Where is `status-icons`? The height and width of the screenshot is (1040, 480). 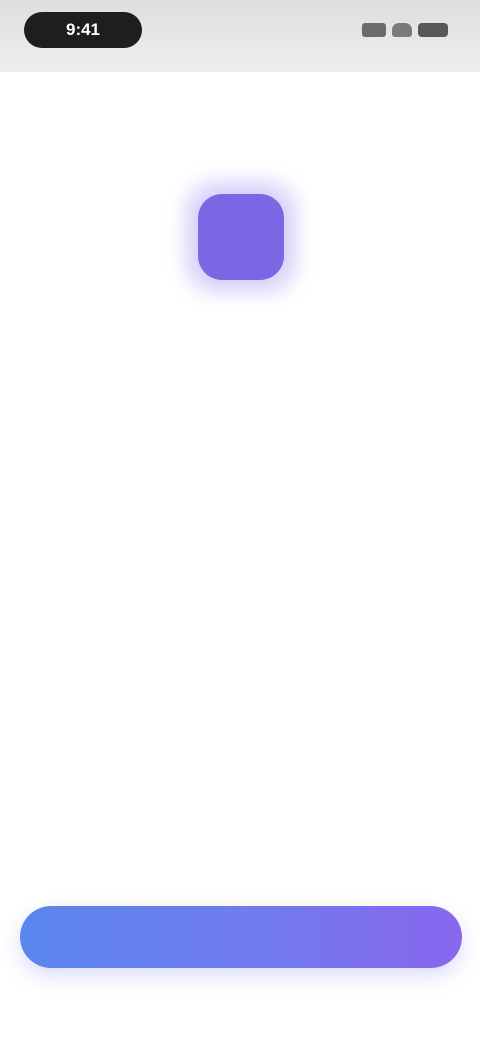 status-icons is located at coordinates (403, 30).